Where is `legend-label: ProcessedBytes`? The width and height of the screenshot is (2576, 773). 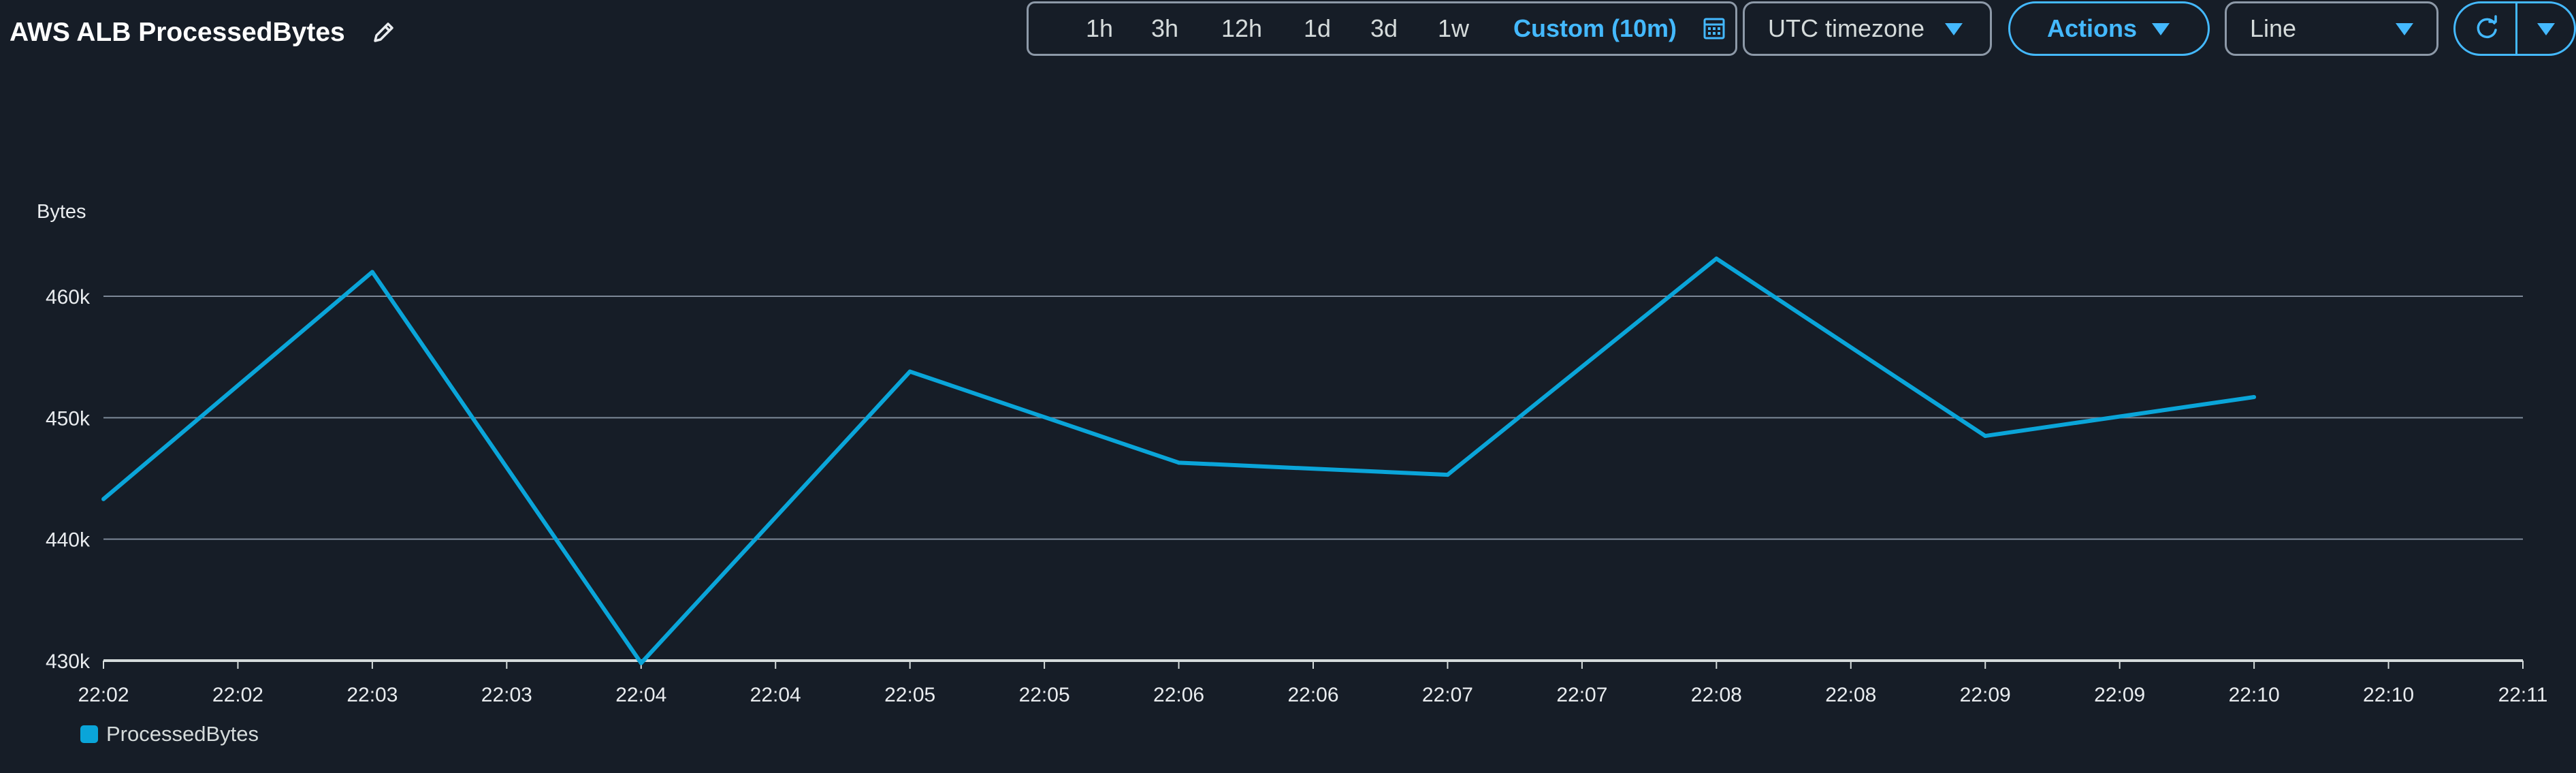 legend-label: ProcessedBytes is located at coordinates (183, 734).